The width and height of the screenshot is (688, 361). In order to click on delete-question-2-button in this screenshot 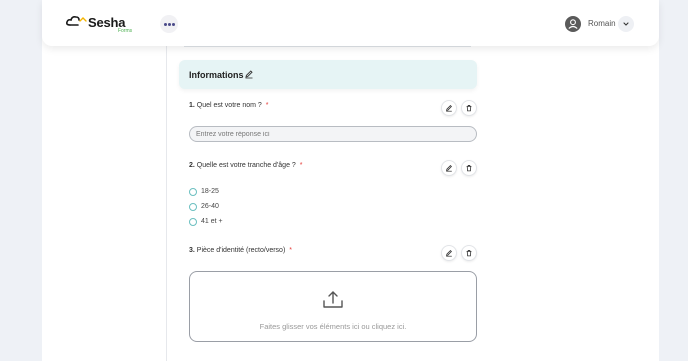, I will do `click(469, 168)`.